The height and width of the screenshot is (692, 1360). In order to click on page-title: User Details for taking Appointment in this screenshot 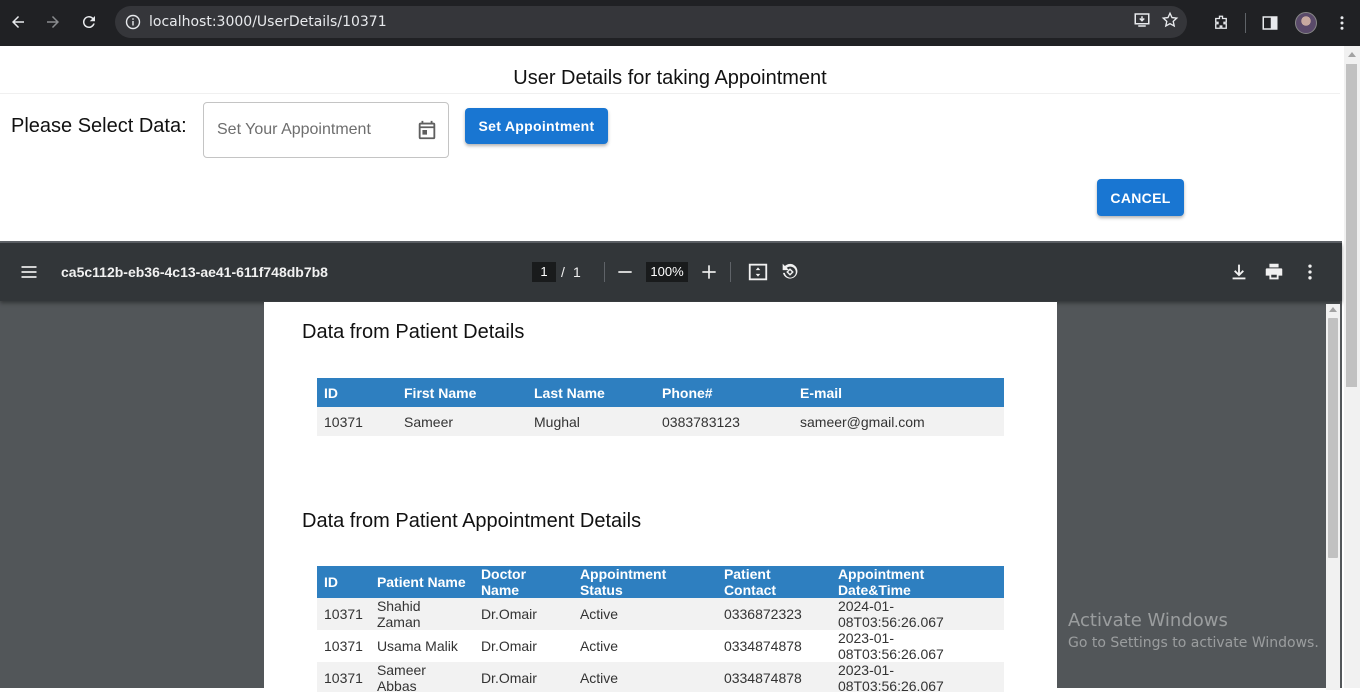, I will do `click(670, 78)`.